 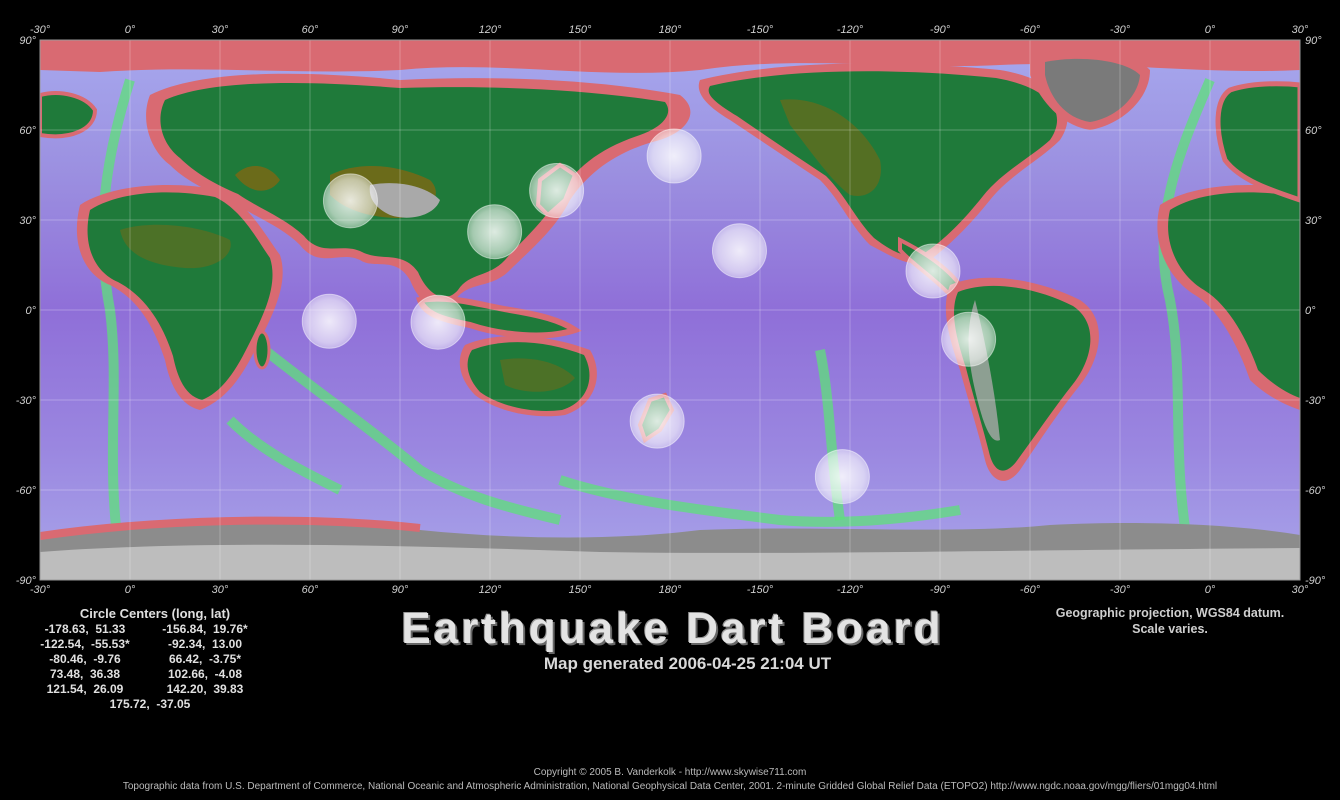 I want to click on lat-label-right: 0°, so click(x=1310, y=311).